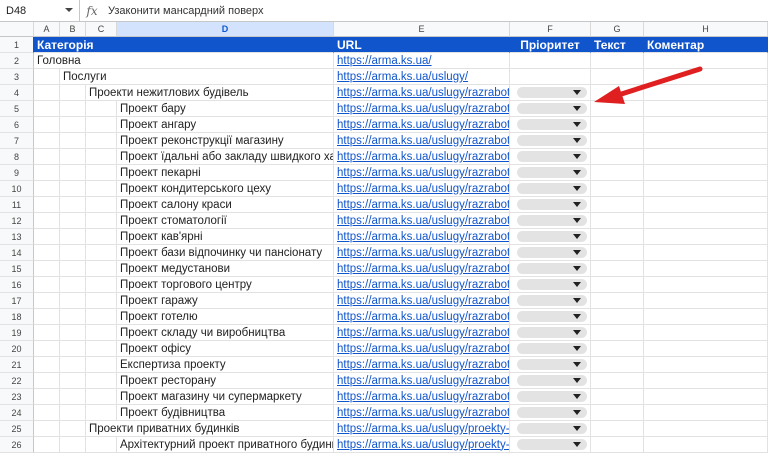 Image resolution: width=768 pixels, height=457 pixels. Describe the element at coordinates (17, 125) in the screenshot. I see `row-number: 6` at that location.